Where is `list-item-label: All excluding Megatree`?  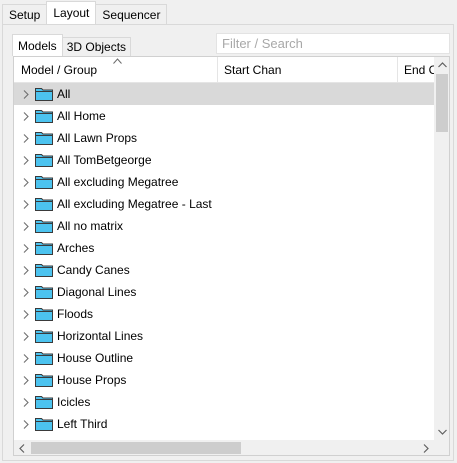
list-item-label: All excluding Megatree is located at coordinates (118, 182).